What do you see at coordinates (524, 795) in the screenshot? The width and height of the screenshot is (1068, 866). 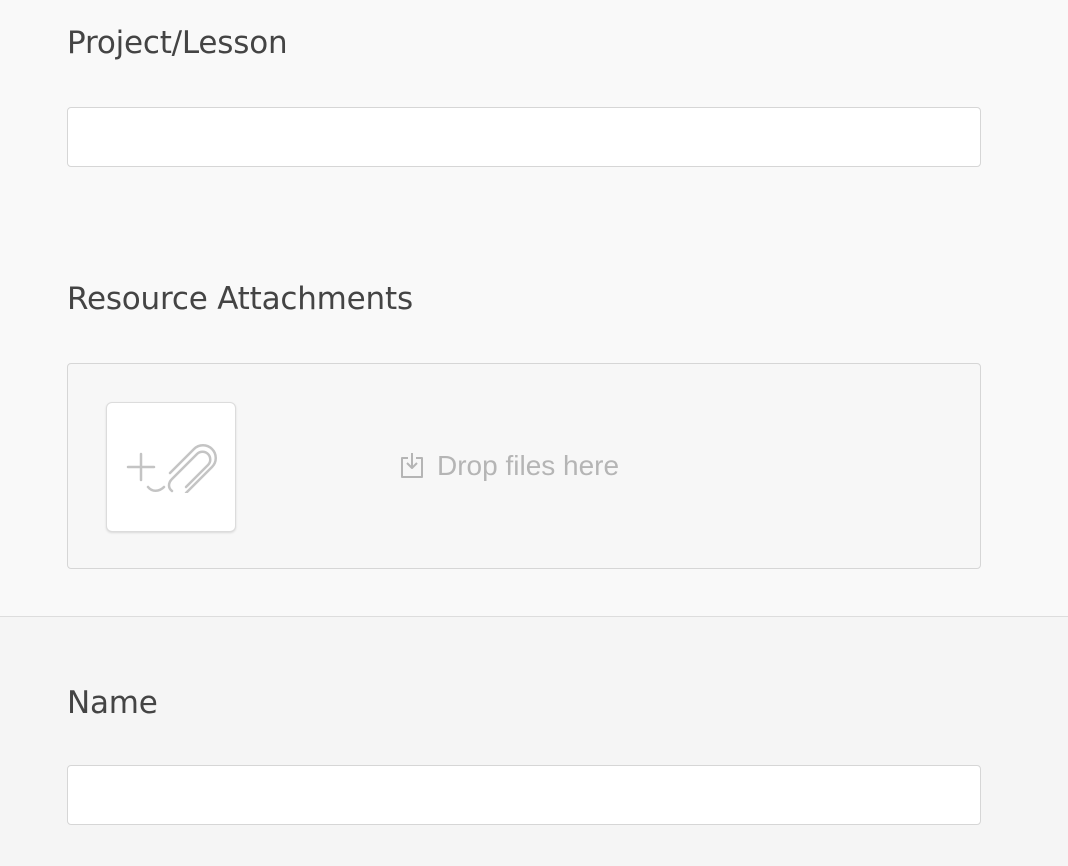 I see `name-input` at bounding box center [524, 795].